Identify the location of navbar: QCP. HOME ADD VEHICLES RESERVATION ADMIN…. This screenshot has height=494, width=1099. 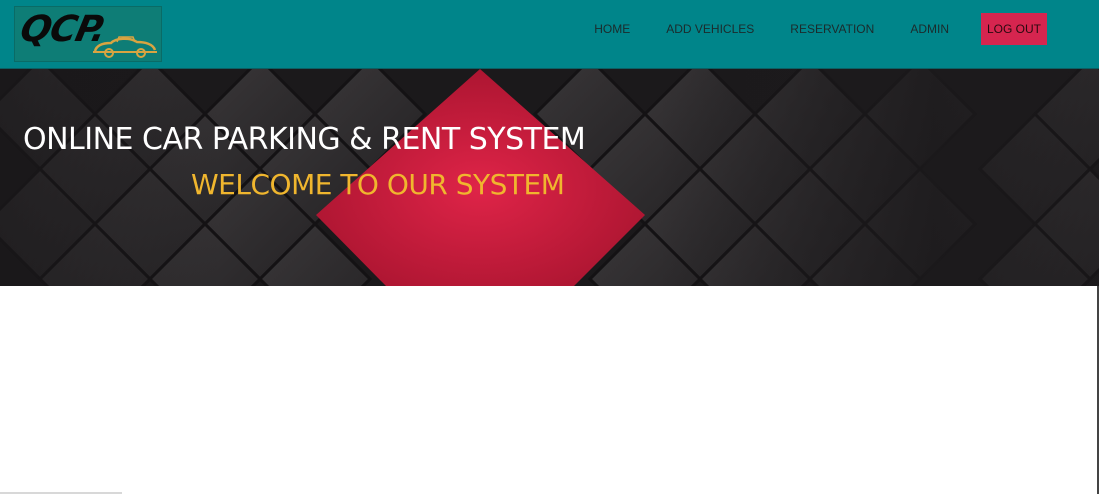
(549, 34).